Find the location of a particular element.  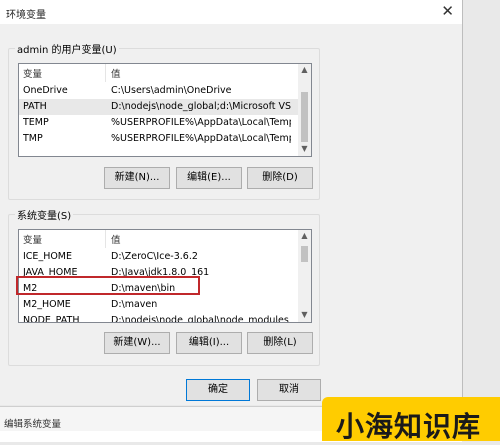

variable-name: PATH is located at coordinates (35, 106).